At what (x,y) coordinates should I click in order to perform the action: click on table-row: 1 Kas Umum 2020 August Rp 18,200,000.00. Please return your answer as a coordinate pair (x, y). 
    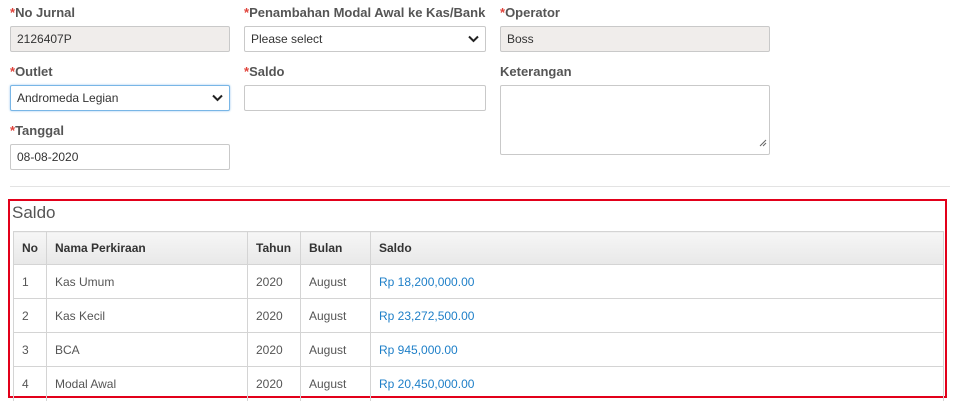
    Looking at the image, I should click on (478, 281).